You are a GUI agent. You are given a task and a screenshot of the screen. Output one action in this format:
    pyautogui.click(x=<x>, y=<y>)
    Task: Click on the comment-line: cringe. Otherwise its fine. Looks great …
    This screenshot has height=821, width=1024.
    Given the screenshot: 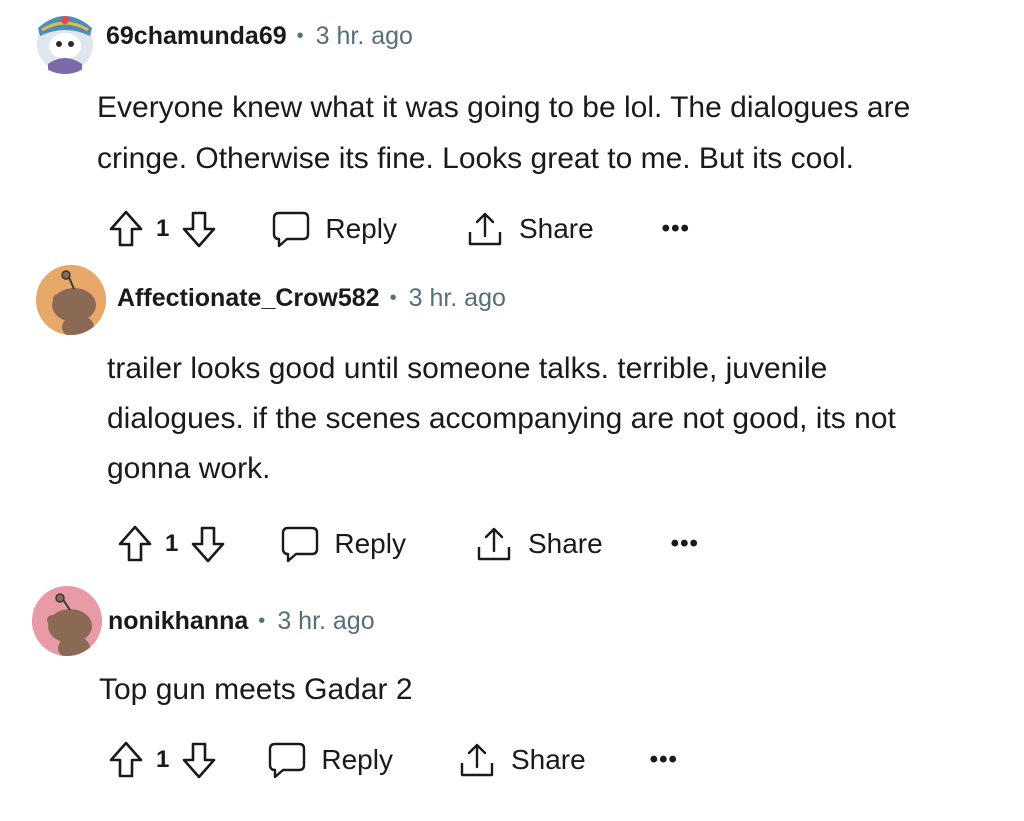 What is the action you would take?
    pyautogui.click(x=476, y=158)
    